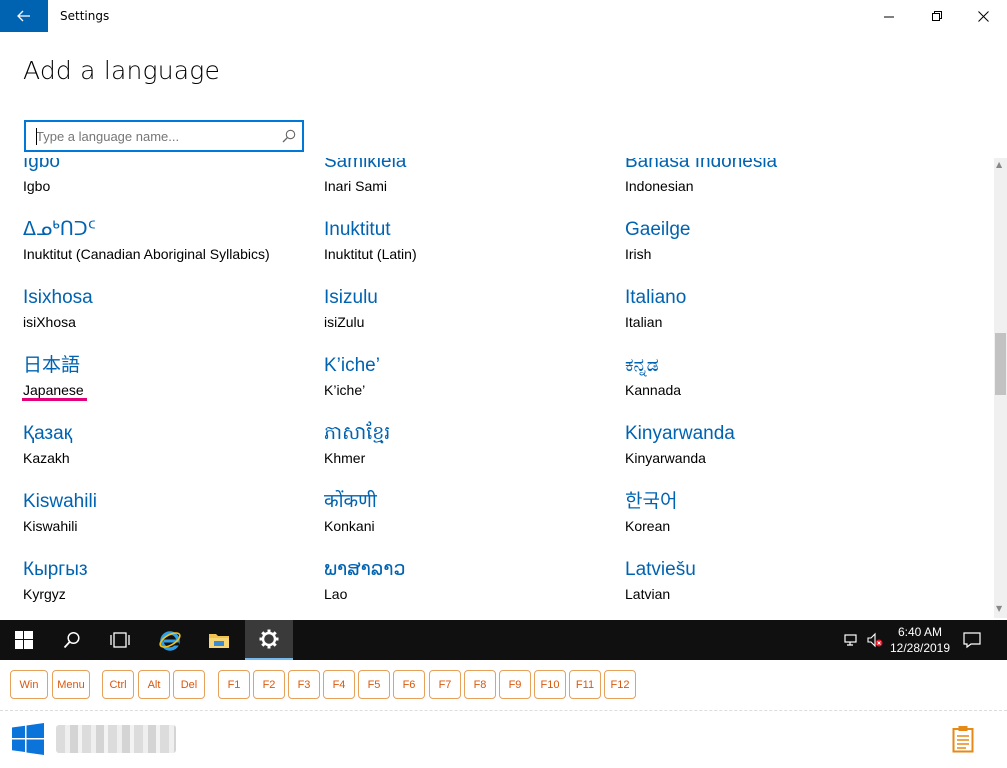 The image size is (1007, 768). What do you see at coordinates (658, 229) in the screenshot?
I see `language-native-name: Gaeilge` at bounding box center [658, 229].